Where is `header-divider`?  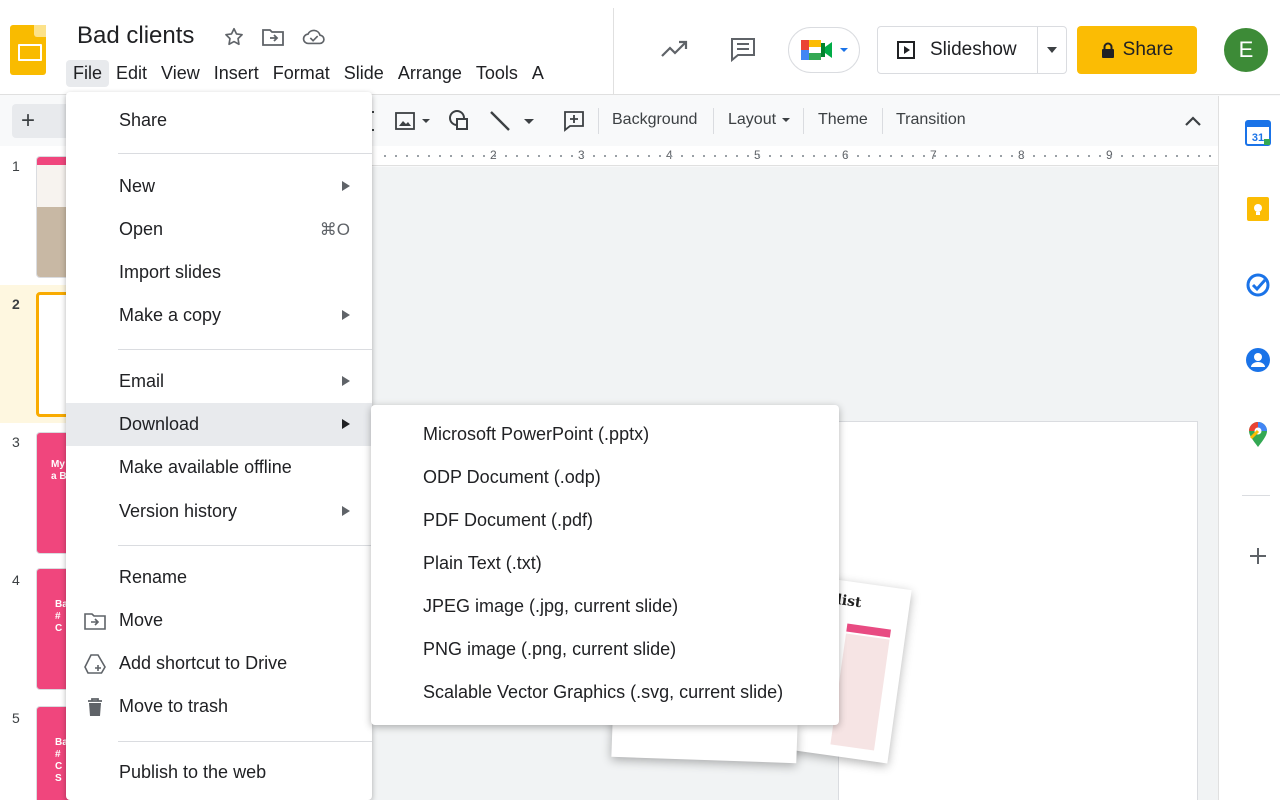 header-divider is located at coordinates (613, 51).